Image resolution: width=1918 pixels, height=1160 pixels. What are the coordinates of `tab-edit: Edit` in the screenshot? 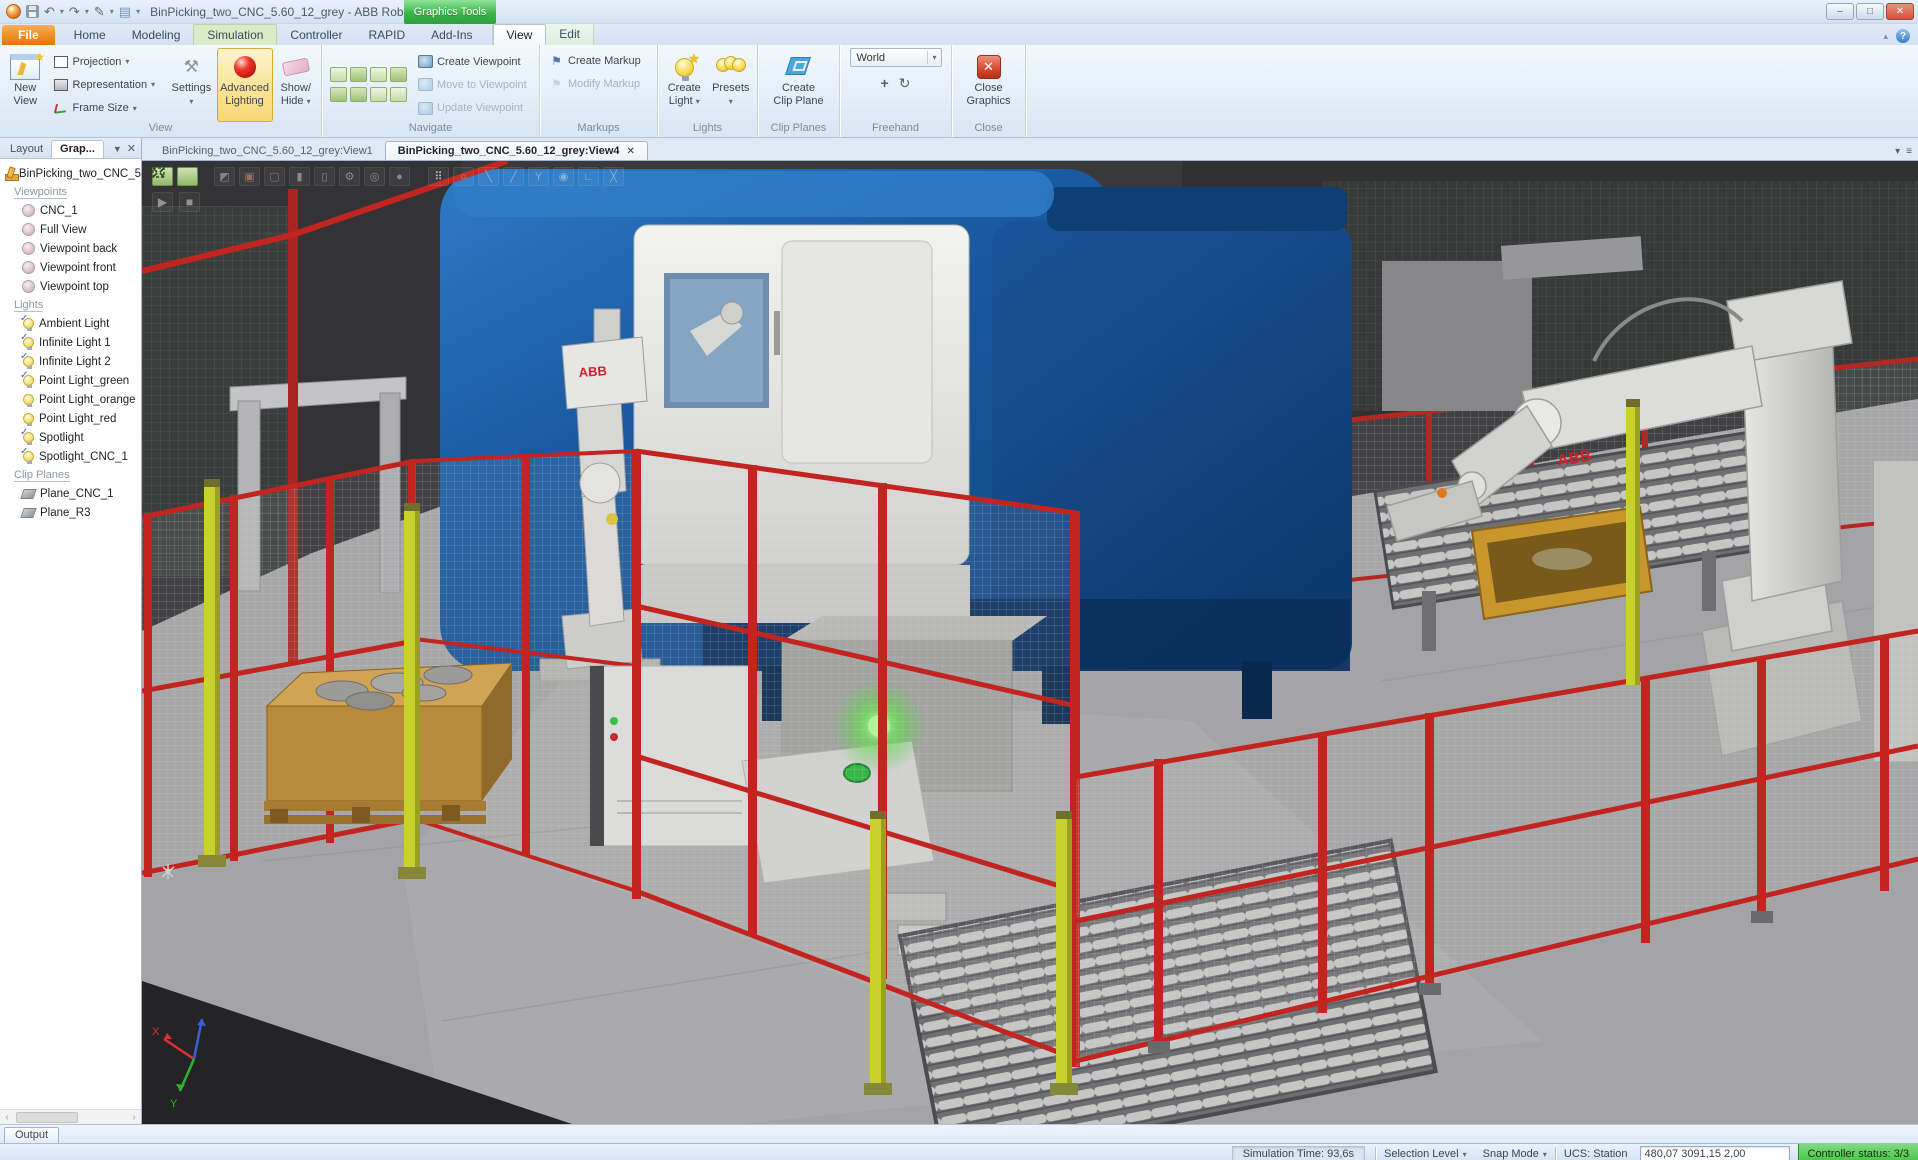 It's located at (569, 34).